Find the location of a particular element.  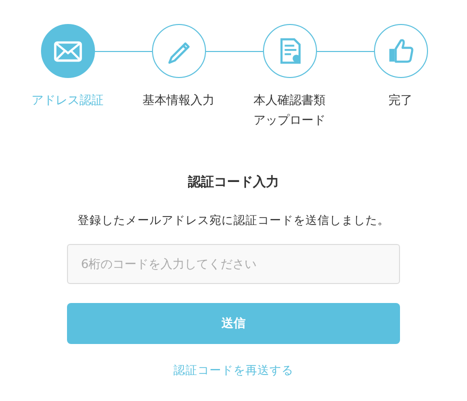

code-input-field: 6桁のコードを入力してください is located at coordinates (233, 264).